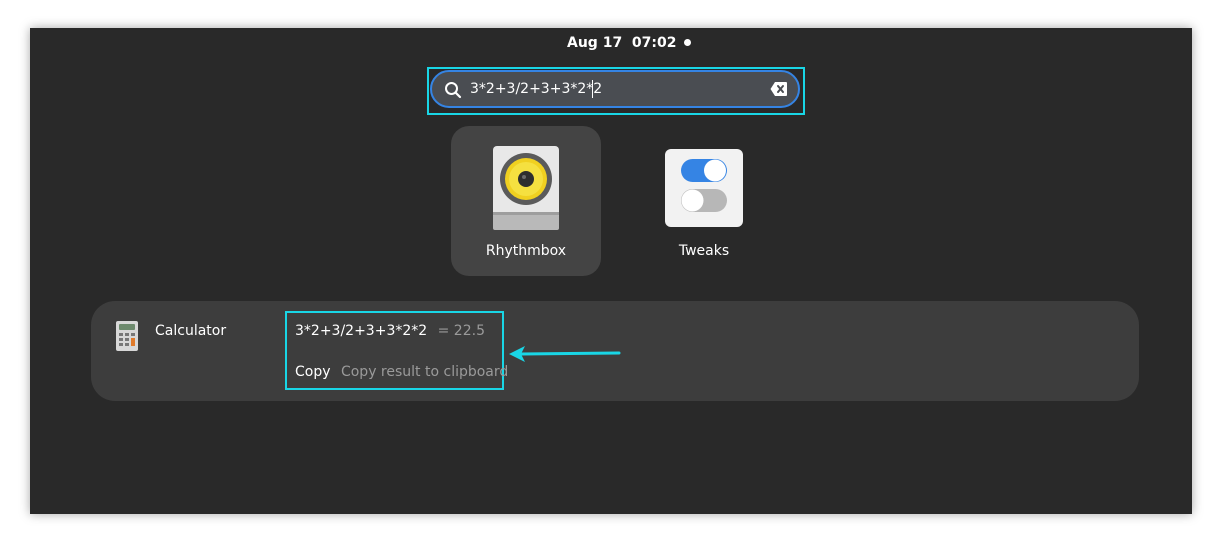  What do you see at coordinates (453, 90) in the screenshot?
I see `search-icon` at bounding box center [453, 90].